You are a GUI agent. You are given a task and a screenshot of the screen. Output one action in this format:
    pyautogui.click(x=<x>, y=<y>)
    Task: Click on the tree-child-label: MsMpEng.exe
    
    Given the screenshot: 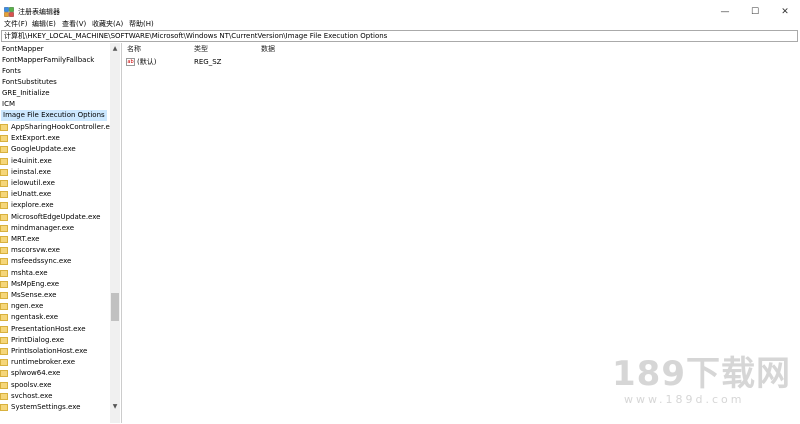 What is the action you would take?
    pyautogui.click(x=35, y=283)
    